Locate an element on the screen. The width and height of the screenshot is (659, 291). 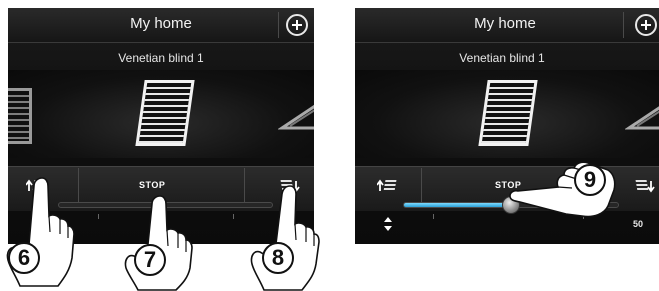
up-down-arrows-icon is located at coordinates (388, 224).